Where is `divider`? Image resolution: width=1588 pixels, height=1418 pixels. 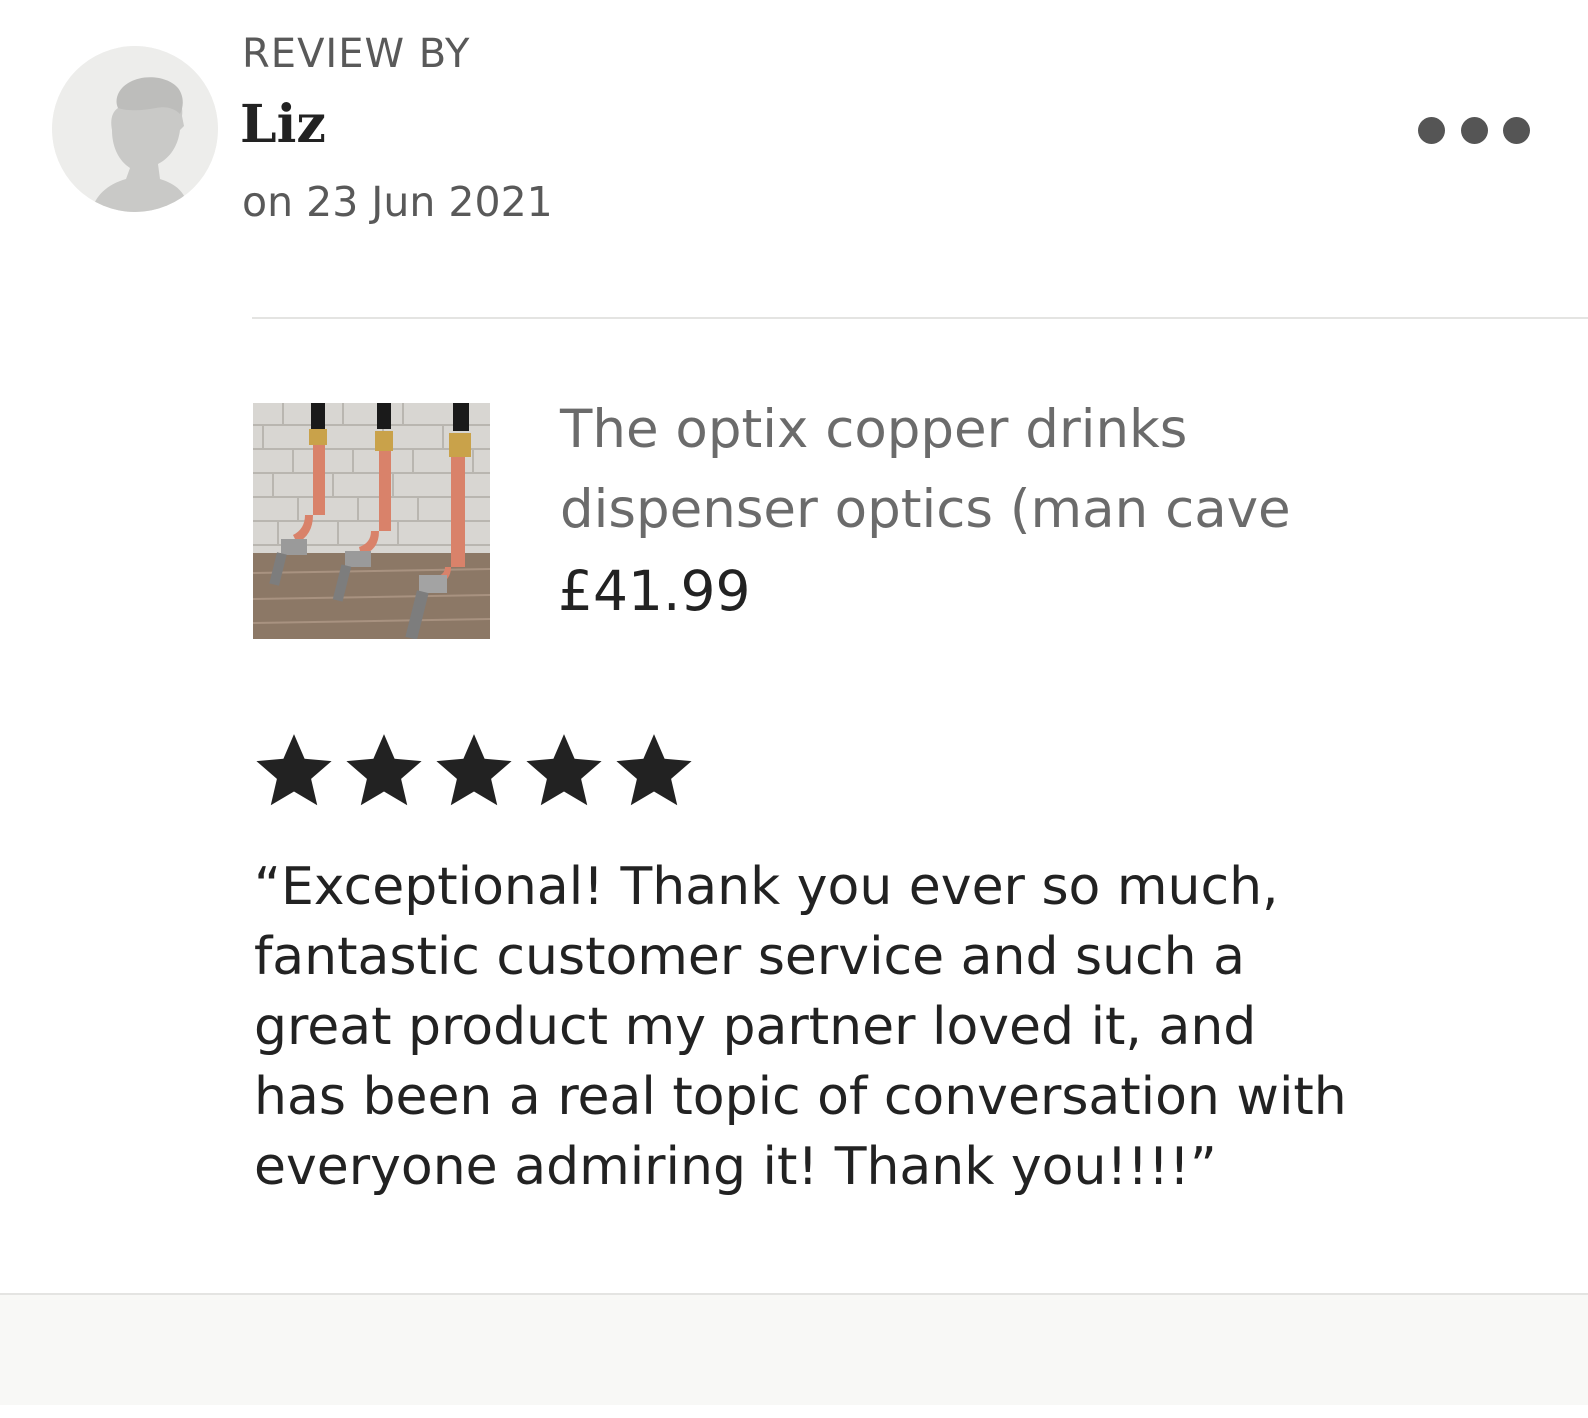 divider is located at coordinates (920, 318).